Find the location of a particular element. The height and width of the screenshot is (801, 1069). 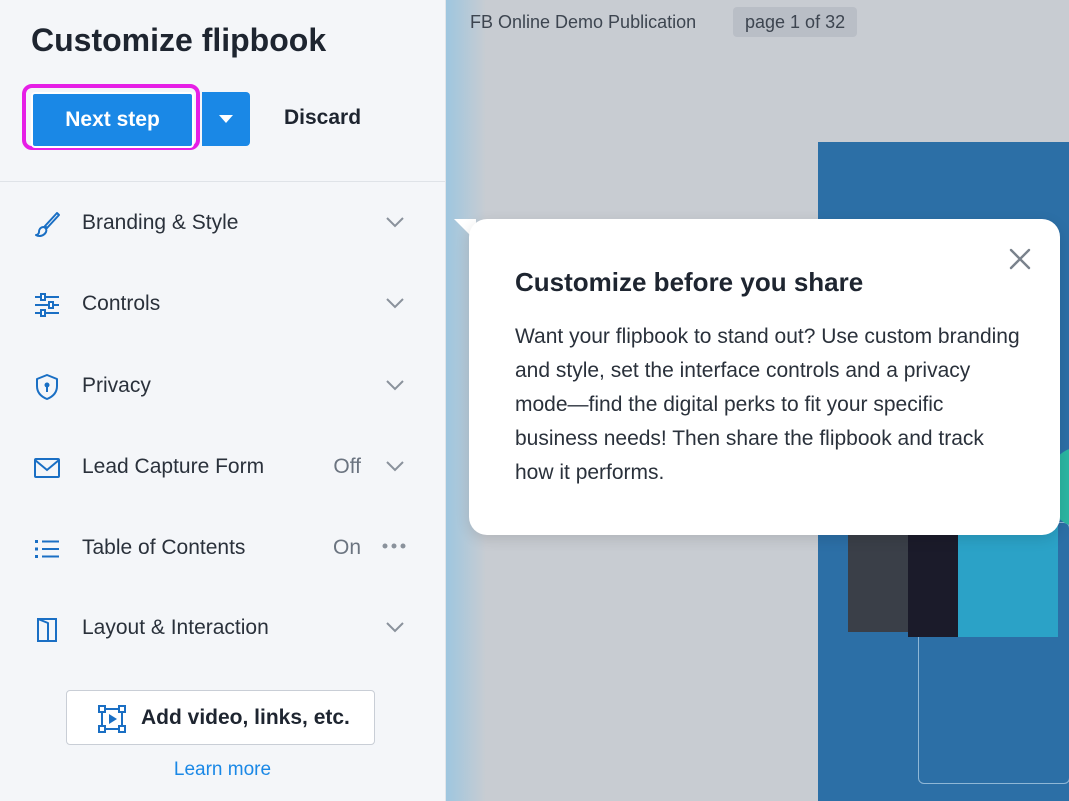

menu-item-label: Branding & Style is located at coordinates (160, 222).